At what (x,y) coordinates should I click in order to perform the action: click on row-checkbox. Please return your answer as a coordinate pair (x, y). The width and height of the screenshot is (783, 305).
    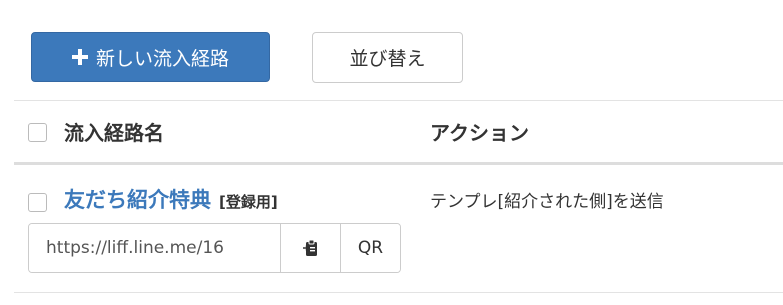
    Looking at the image, I should click on (37, 202).